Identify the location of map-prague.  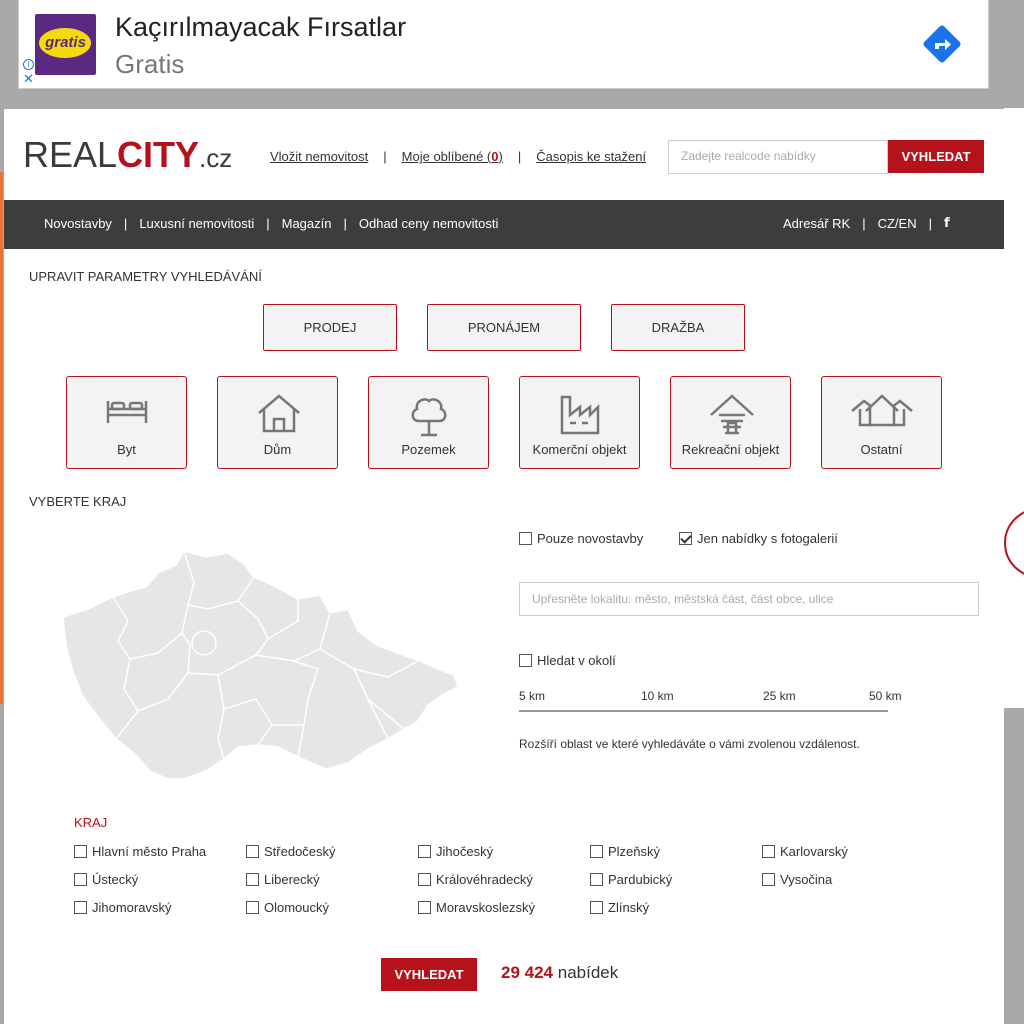
(204, 643).